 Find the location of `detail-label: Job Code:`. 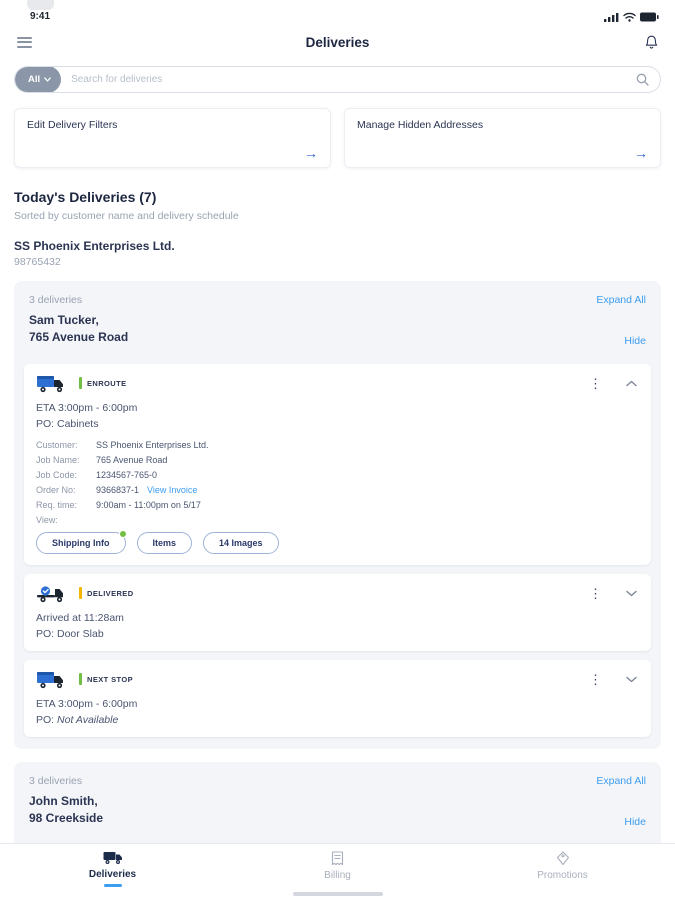

detail-label: Job Code: is located at coordinates (57, 474).